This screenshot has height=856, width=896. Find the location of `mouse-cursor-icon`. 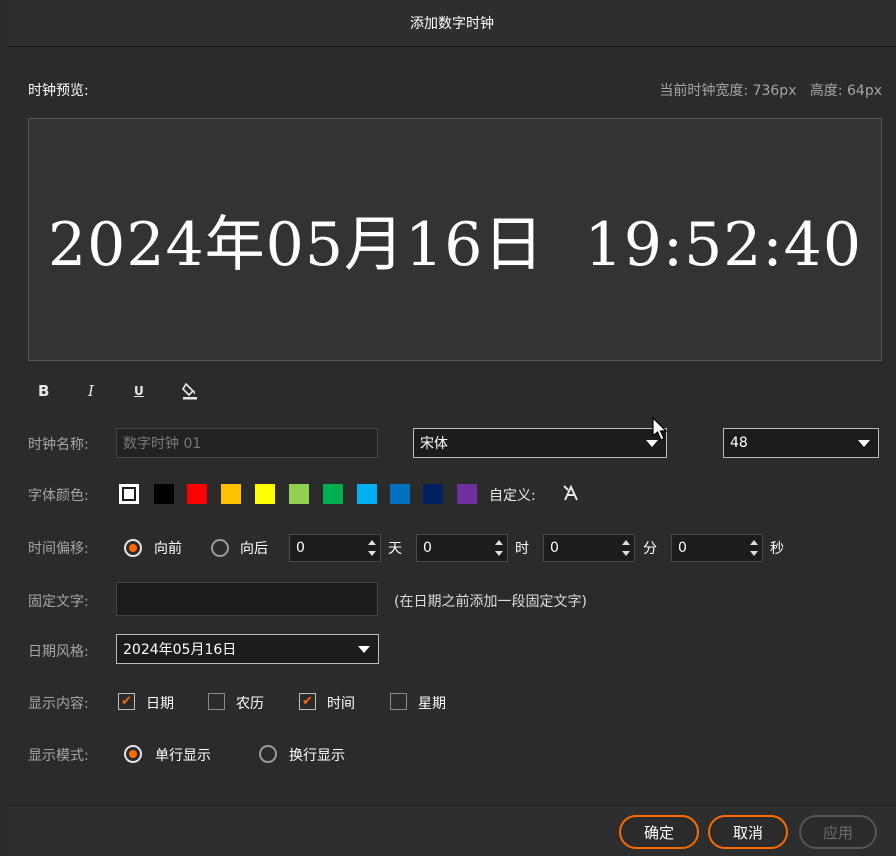

mouse-cursor-icon is located at coordinates (661, 431).